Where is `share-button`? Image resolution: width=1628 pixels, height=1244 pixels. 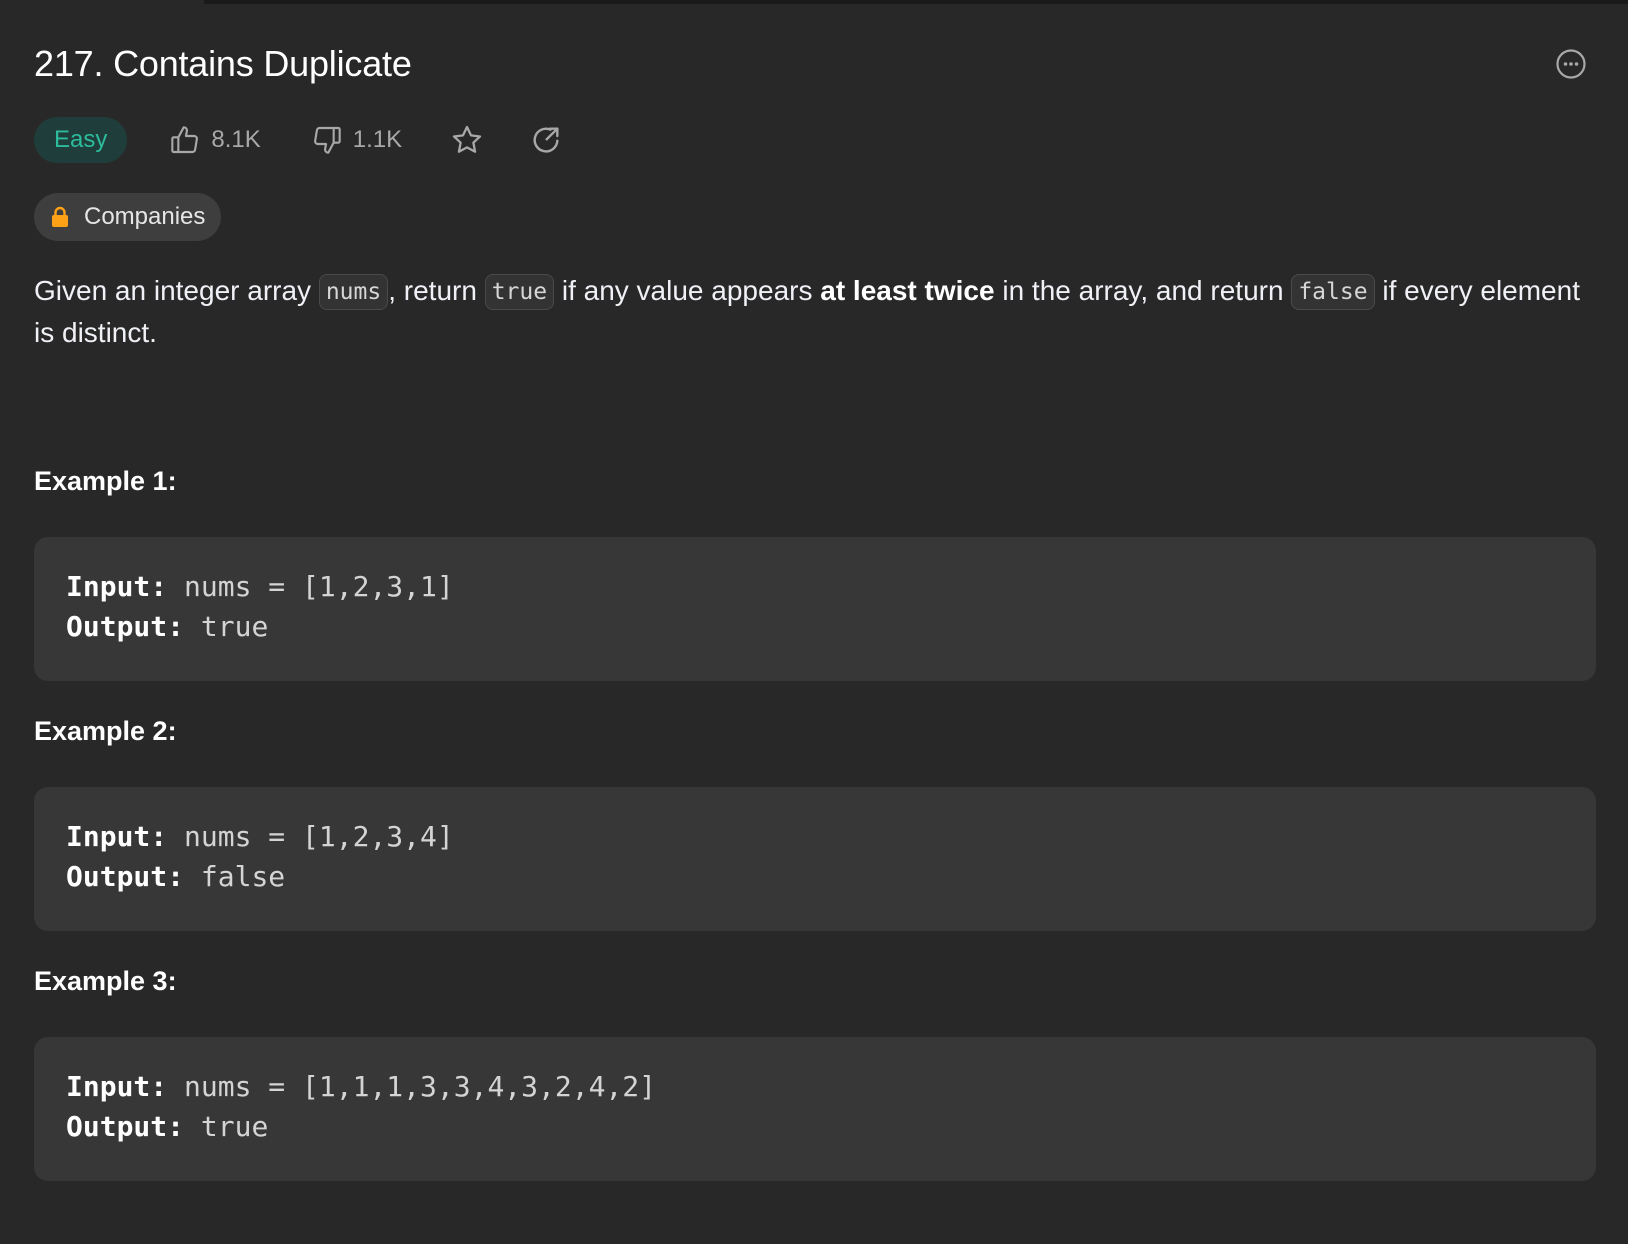
share-button is located at coordinates (546, 140).